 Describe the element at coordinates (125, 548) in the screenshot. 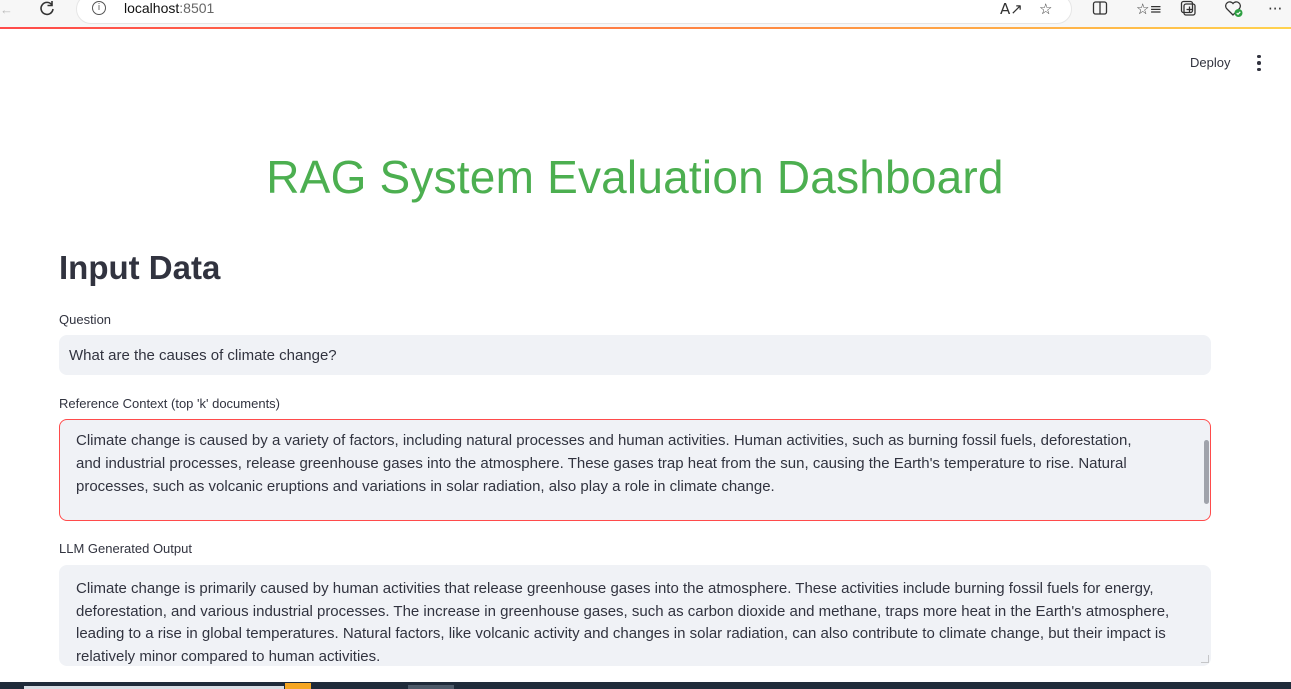

I see `llm-output-label: LLM Generated Output` at that location.